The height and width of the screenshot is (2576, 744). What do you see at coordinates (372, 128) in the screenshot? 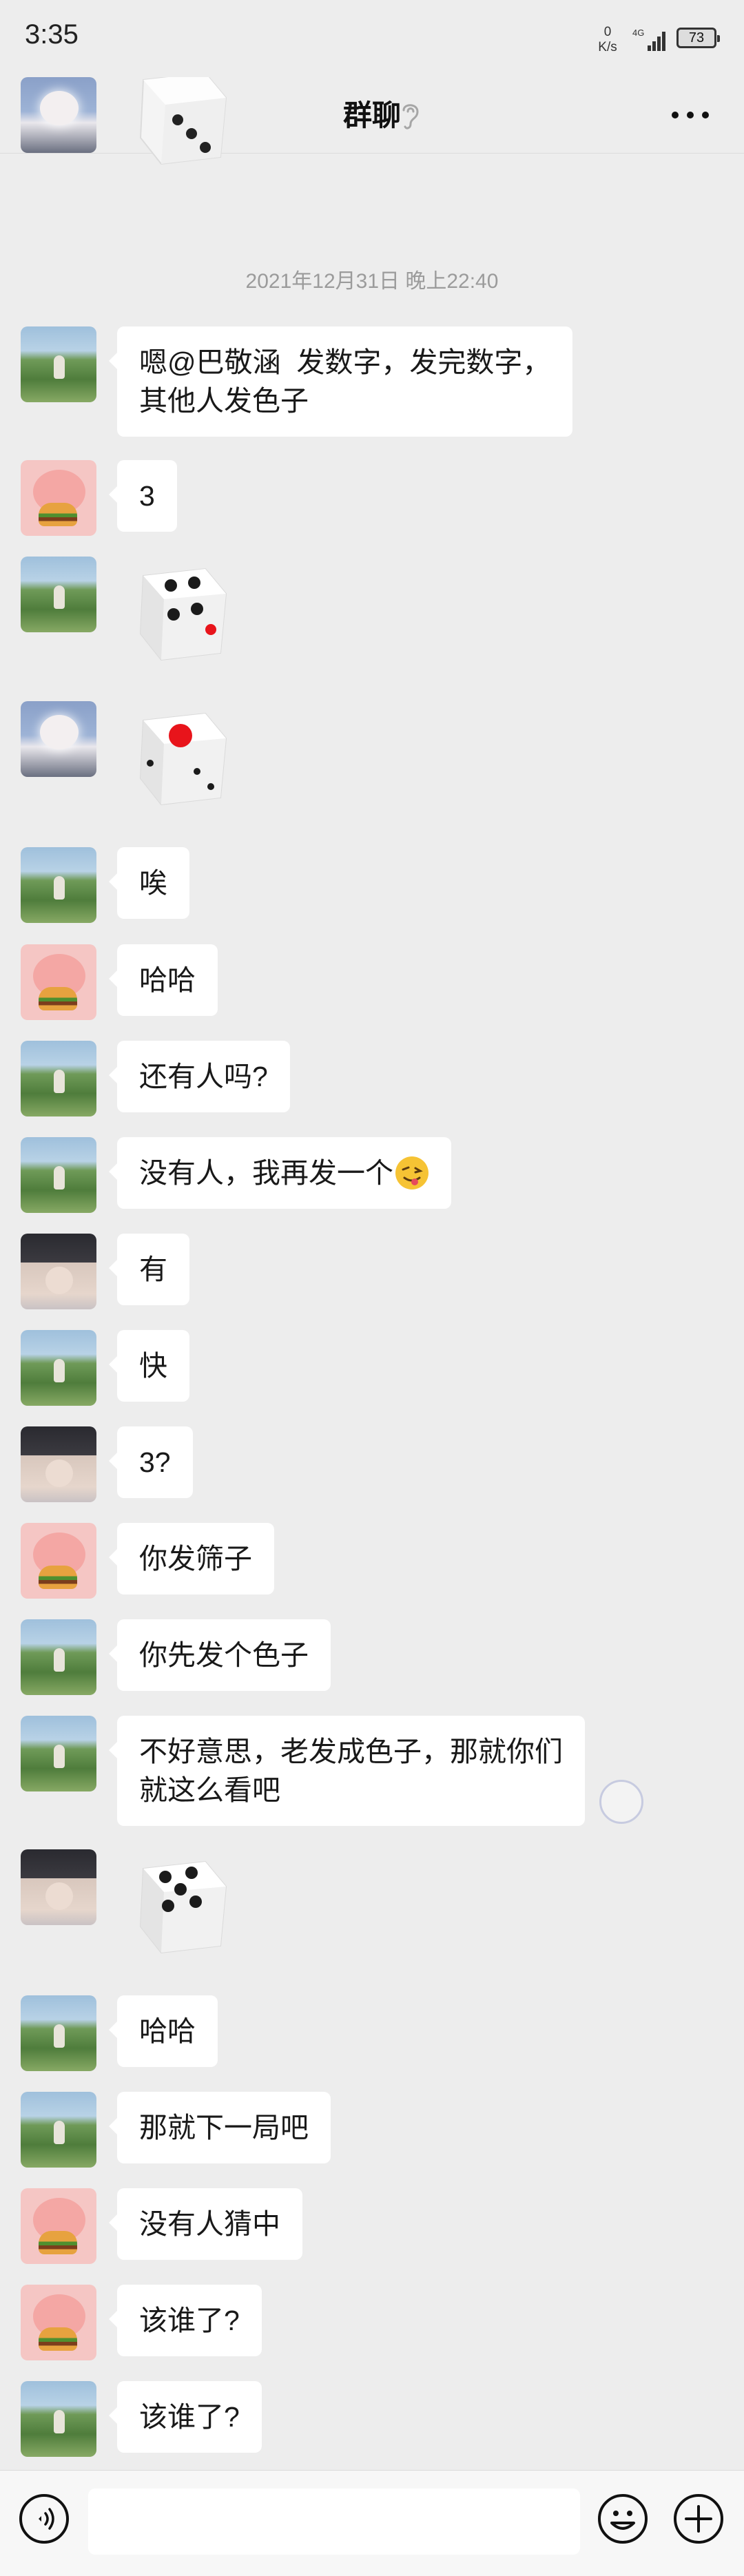
I see `message-item` at bounding box center [372, 128].